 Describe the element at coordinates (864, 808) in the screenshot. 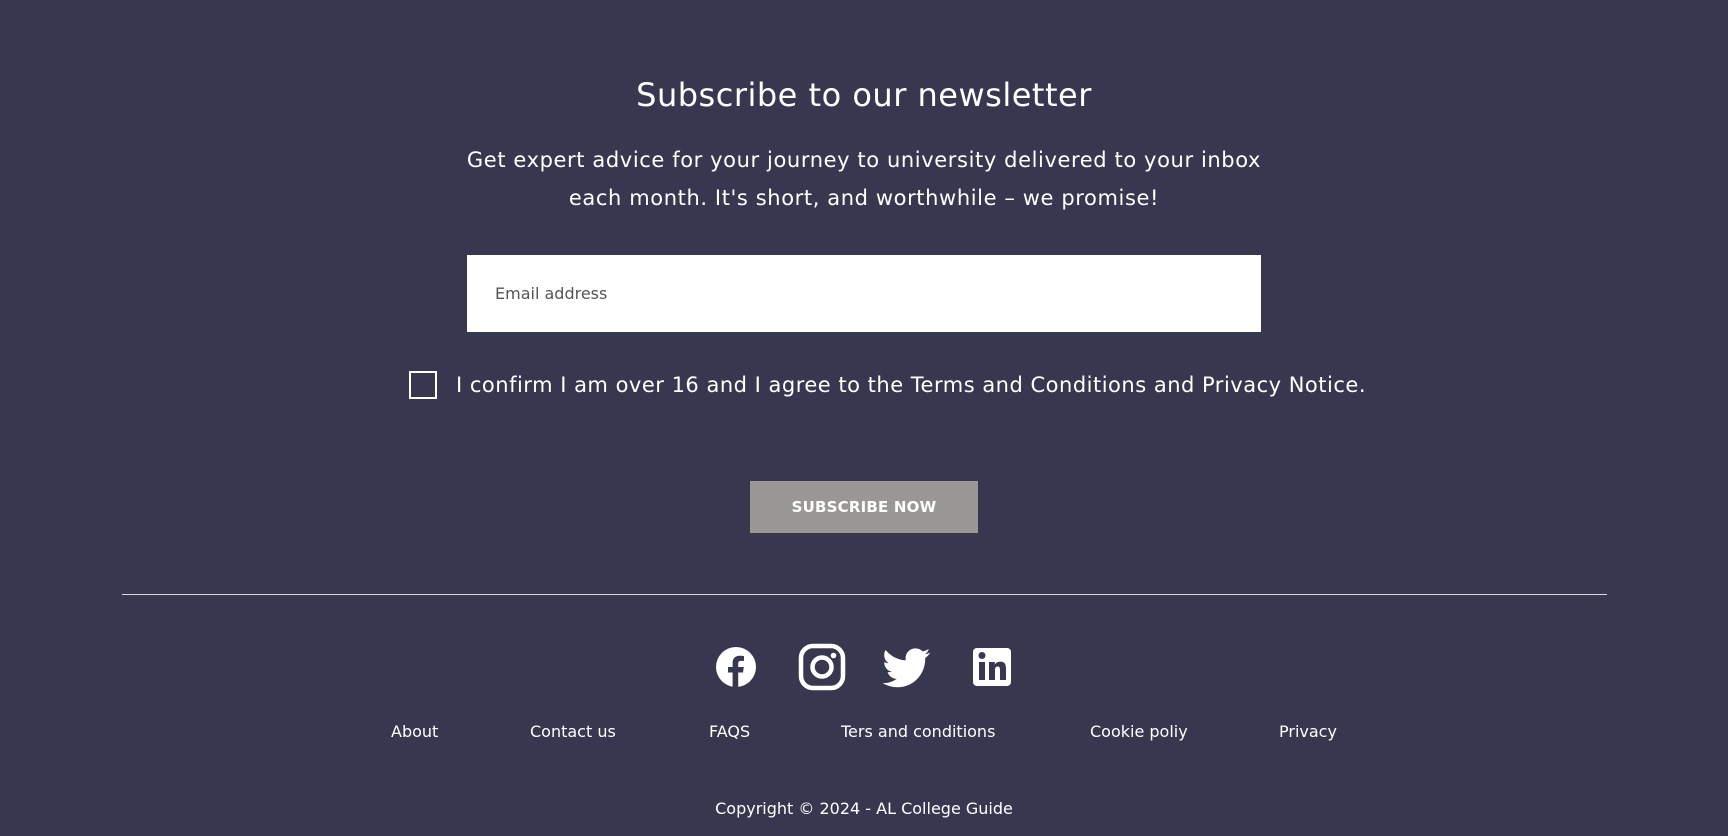

I see `copyright-text: Copyright © 2024 - AL College Guide` at that location.